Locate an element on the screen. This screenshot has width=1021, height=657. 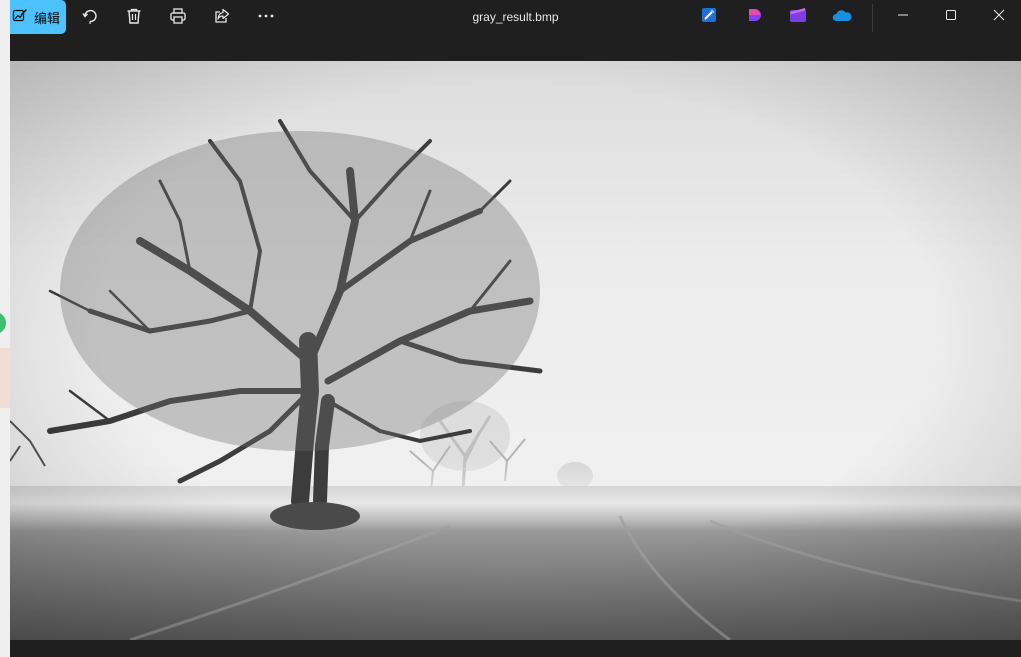
onedrive-app-button is located at coordinates (842, 17).